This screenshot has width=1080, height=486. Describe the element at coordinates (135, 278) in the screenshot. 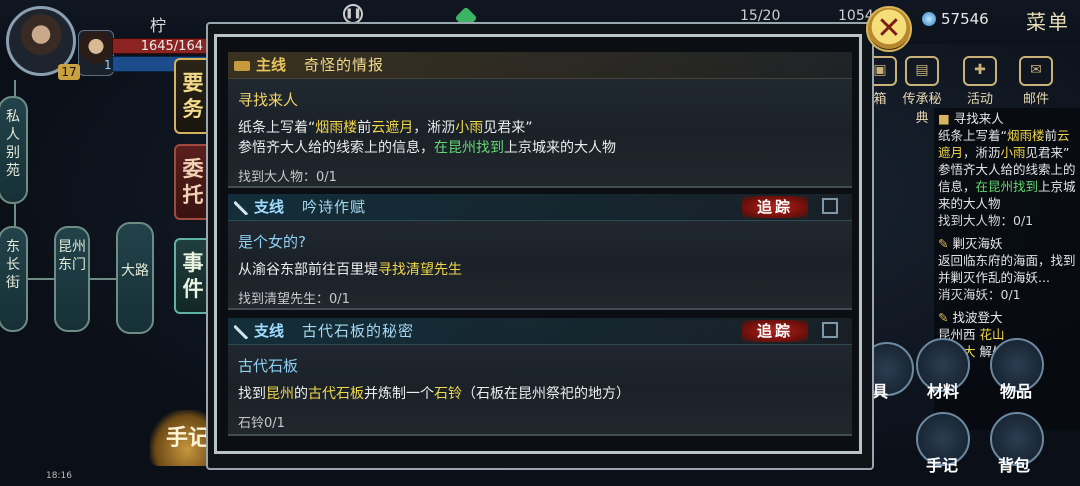

I see `map-node-main-road: 大路` at that location.